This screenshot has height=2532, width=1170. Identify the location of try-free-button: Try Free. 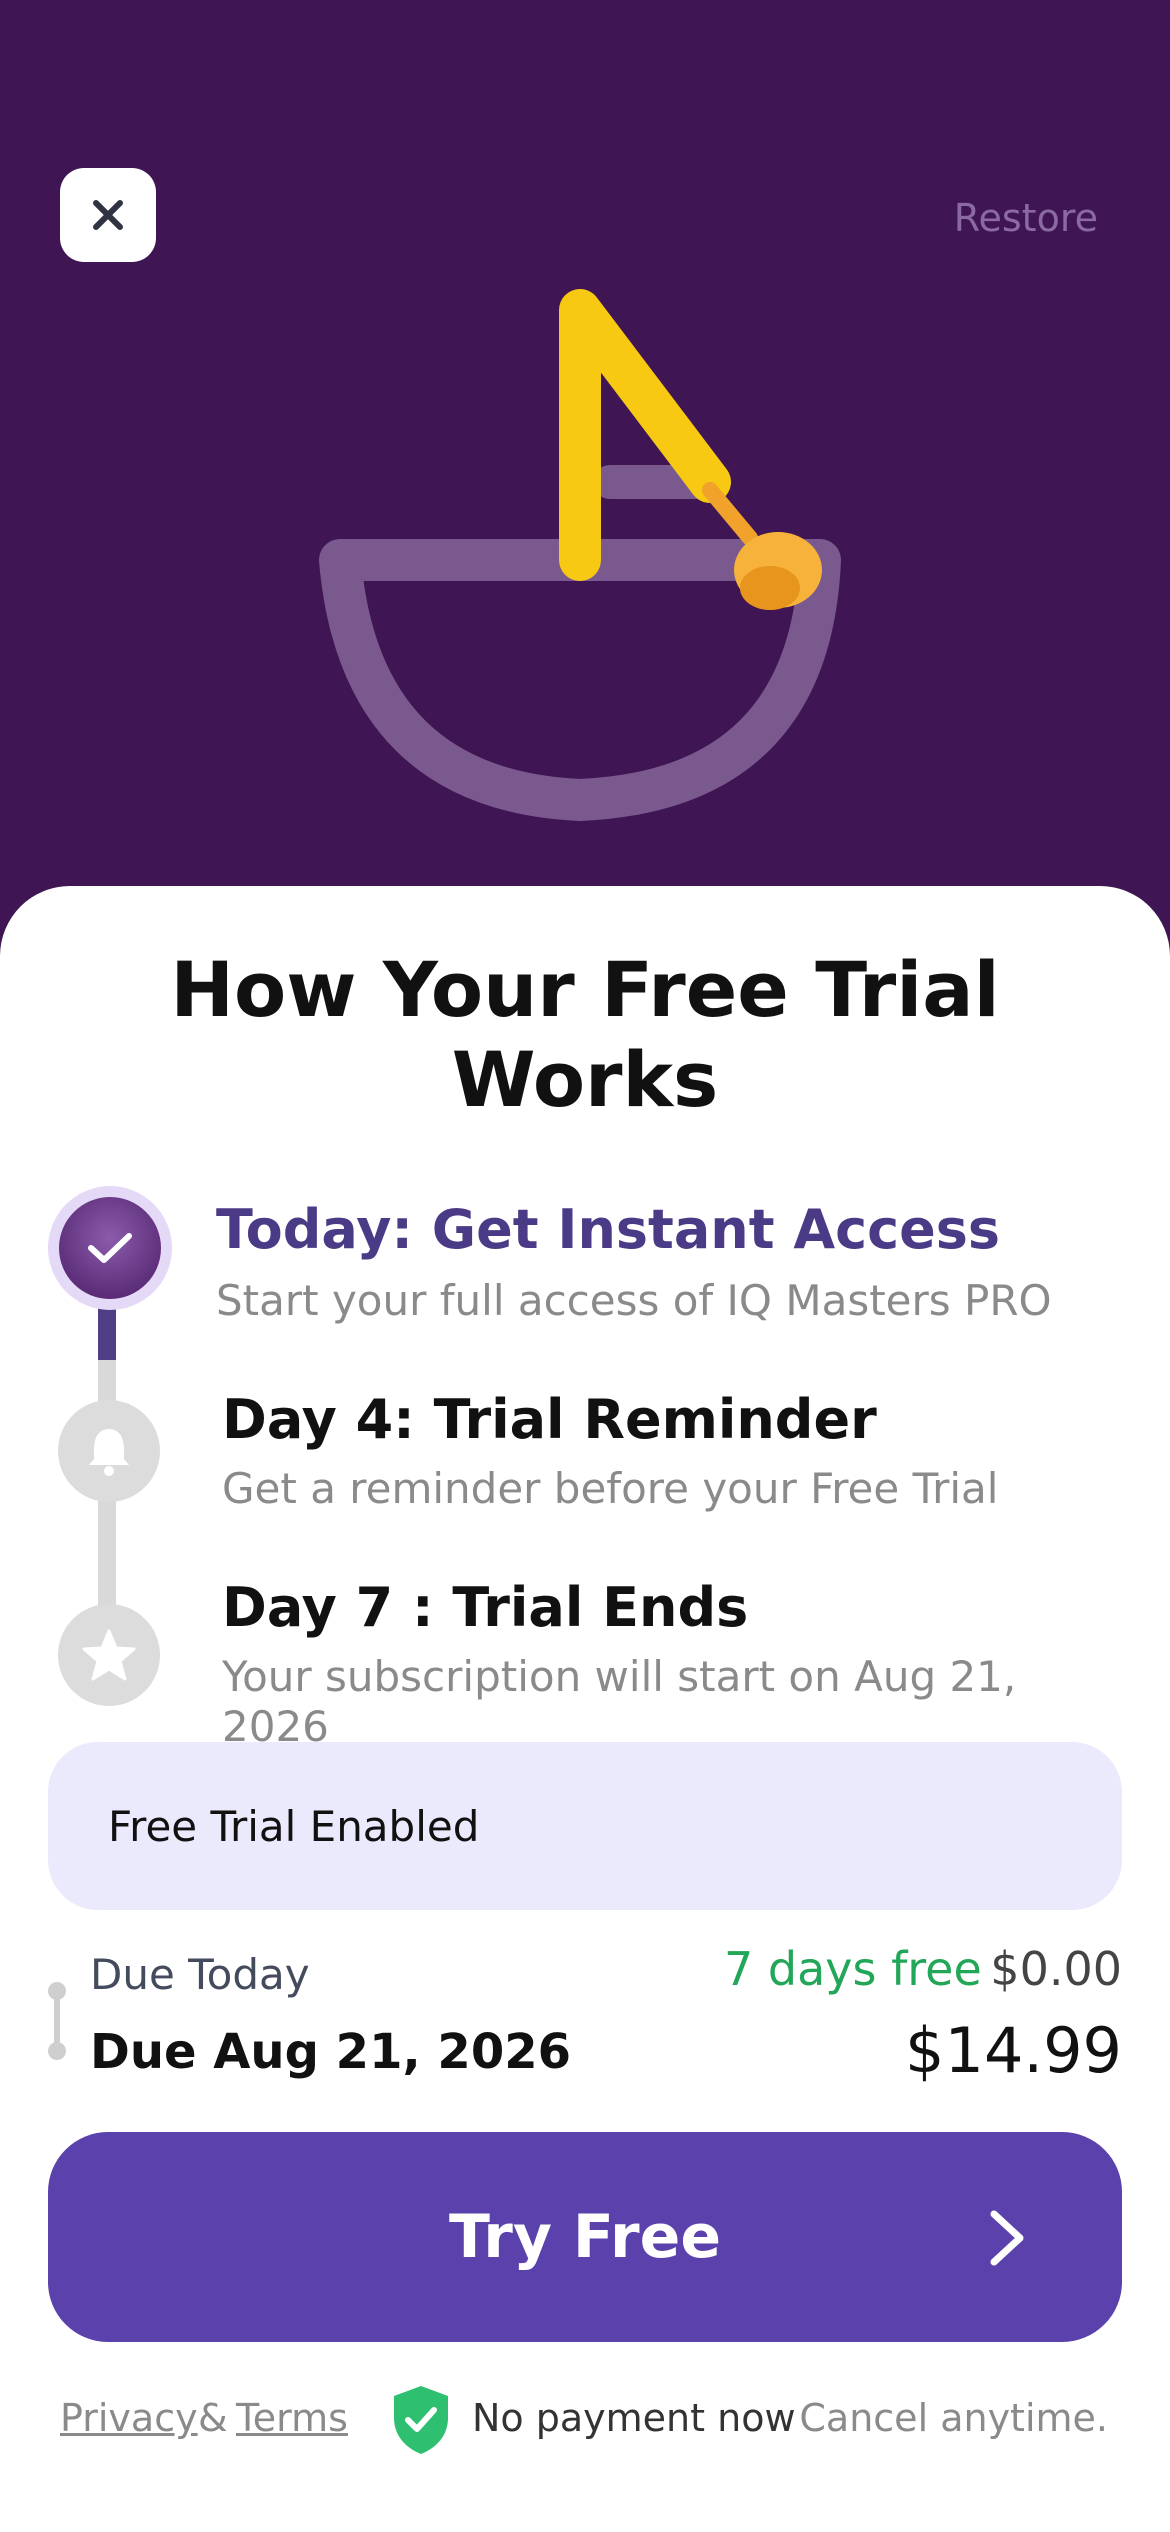
(585, 2237).